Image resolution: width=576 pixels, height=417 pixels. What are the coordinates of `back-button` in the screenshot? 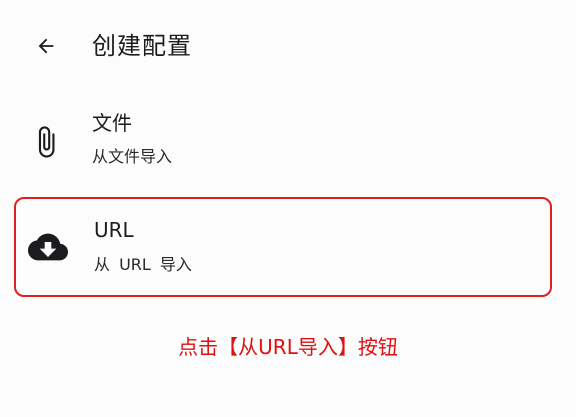 It's located at (46, 46).